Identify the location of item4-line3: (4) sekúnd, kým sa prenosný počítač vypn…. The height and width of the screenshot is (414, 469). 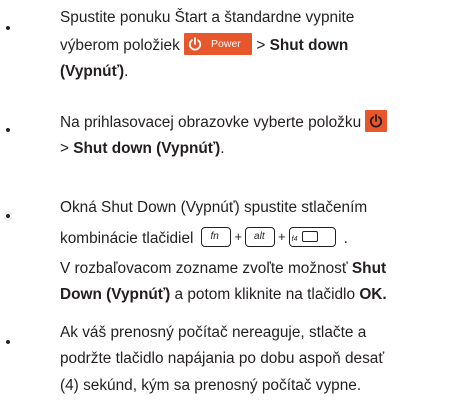
(211, 385).